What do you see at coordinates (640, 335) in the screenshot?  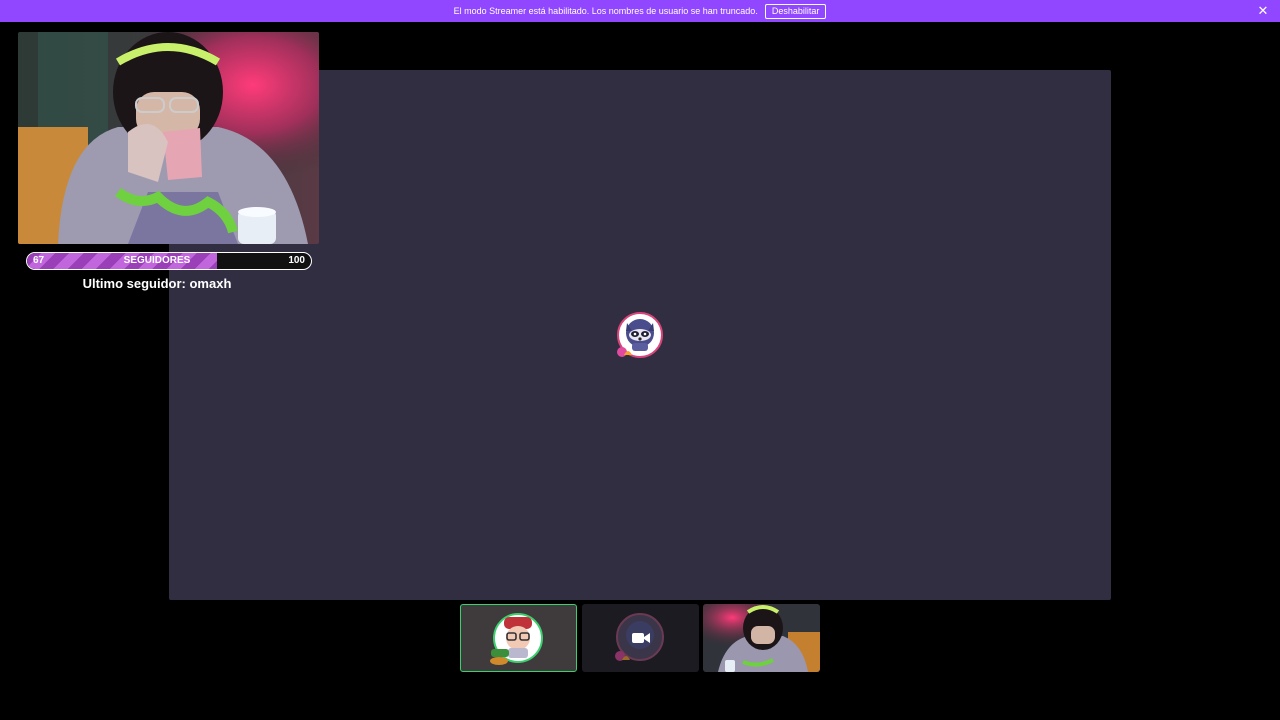 I see `raccoon-avatar-icon` at bounding box center [640, 335].